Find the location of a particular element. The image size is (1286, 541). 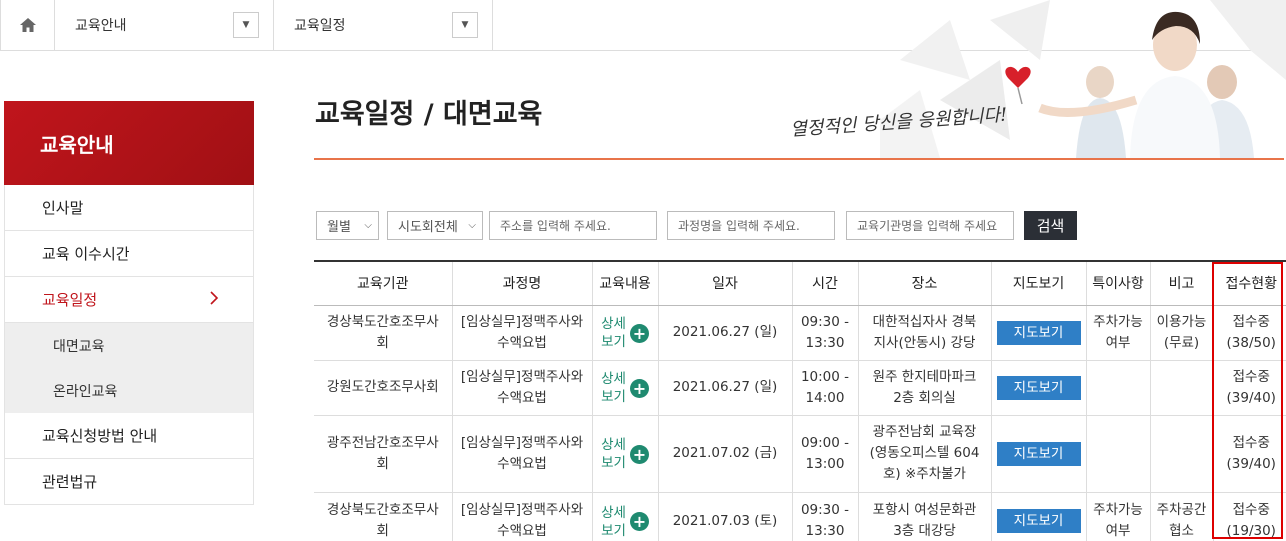

time-cell: 09:00 - 13:00 is located at coordinates (825, 454).